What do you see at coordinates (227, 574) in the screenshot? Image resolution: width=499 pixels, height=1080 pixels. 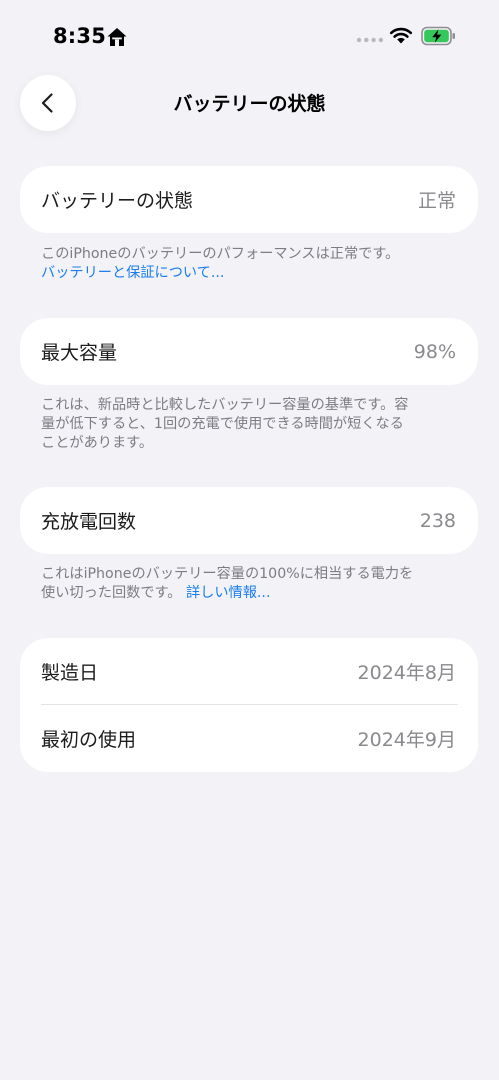 I see `cycle-count-footnote-line: これはiPhoneのバッテリー容量の100%に相当する電力を` at bounding box center [227, 574].